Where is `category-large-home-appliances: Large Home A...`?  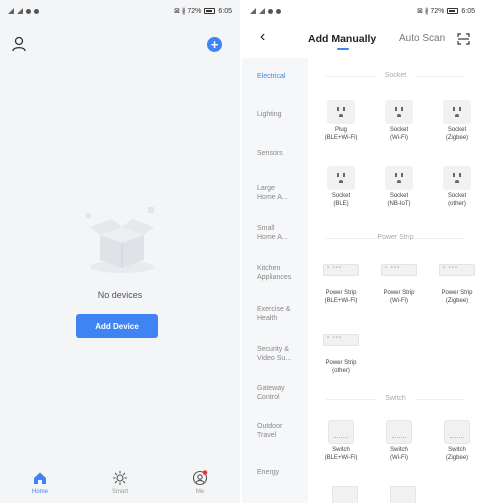 category-large-home-appliances: Large Home A... is located at coordinates (275, 193).